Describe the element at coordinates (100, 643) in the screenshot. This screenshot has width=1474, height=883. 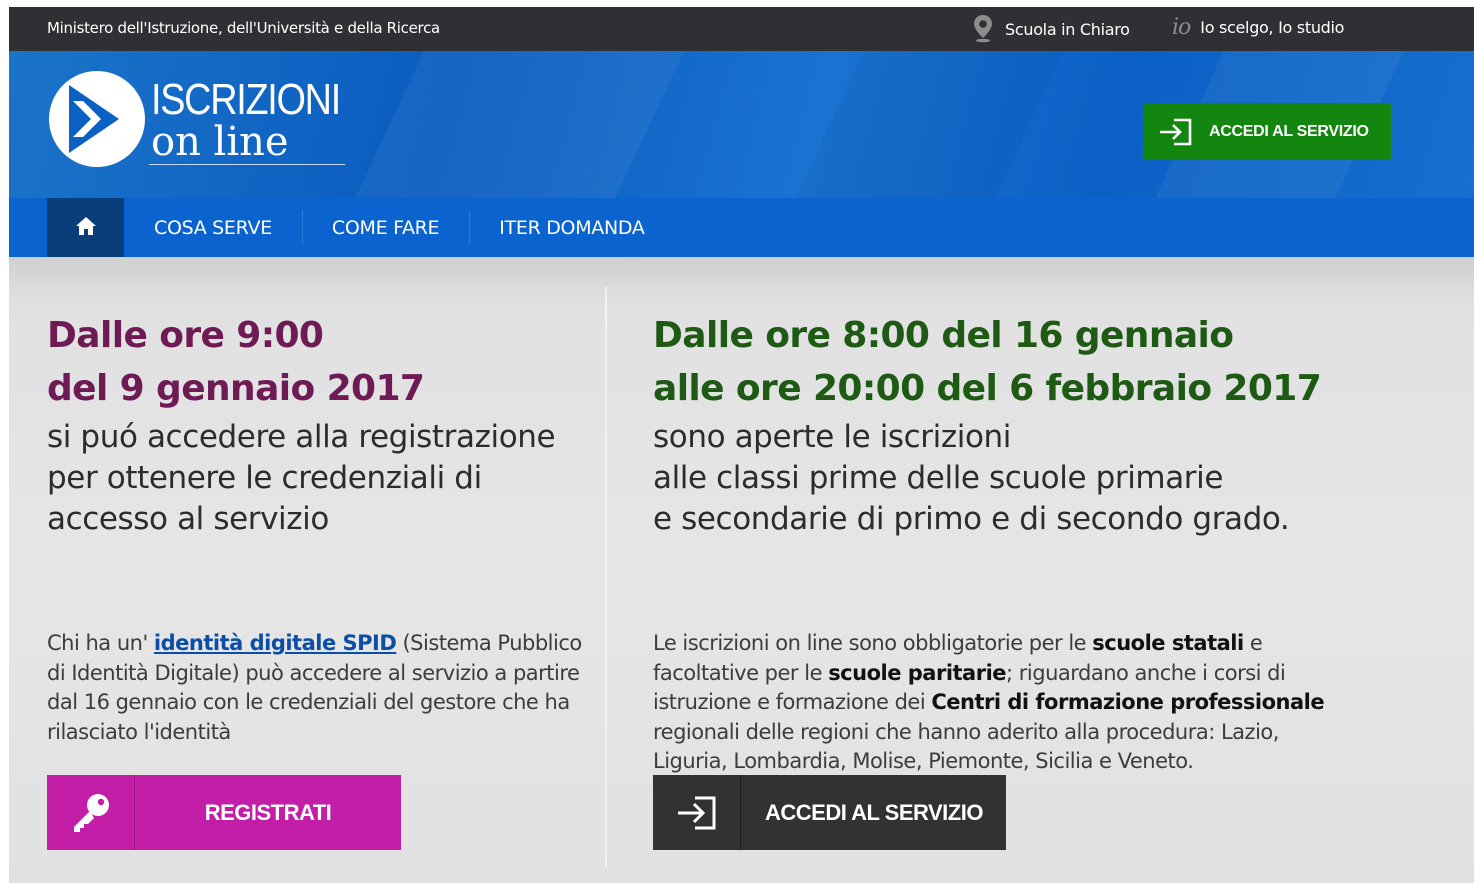
I see `spid-text-start: Chi ha un'` at that location.